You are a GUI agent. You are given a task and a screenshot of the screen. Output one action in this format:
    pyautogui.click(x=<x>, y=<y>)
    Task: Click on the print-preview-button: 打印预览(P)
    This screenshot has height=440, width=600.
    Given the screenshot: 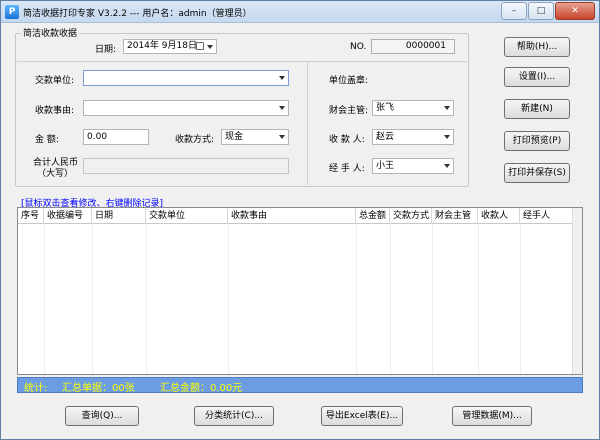 What is the action you would take?
    pyautogui.click(x=537, y=141)
    